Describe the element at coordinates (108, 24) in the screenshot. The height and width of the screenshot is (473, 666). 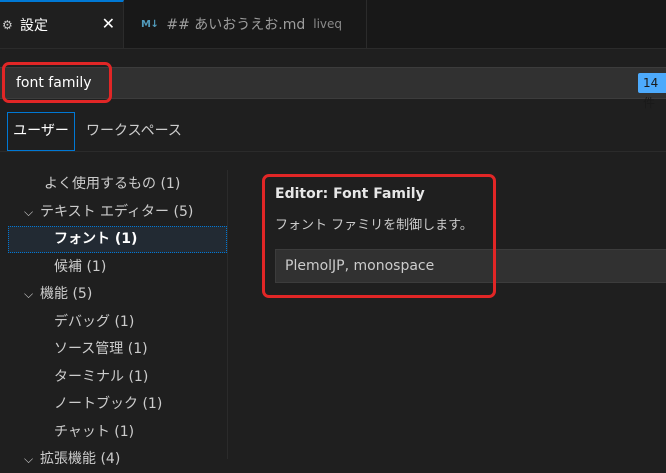
I see `close-icon: ✕` at that location.